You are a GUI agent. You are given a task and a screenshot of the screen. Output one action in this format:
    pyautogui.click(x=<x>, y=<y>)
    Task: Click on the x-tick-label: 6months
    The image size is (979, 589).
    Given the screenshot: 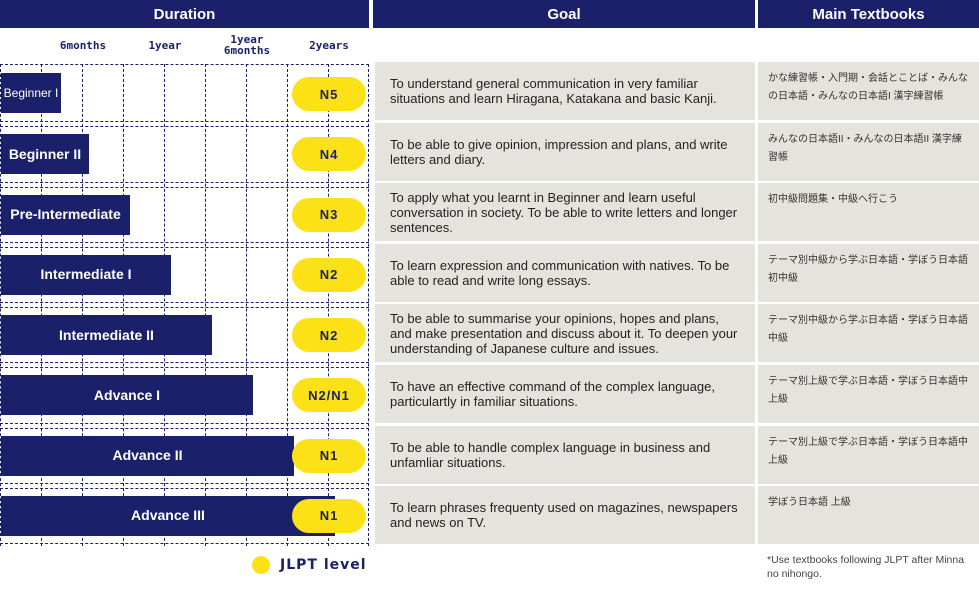 What is the action you would take?
    pyautogui.click(x=83, y=45)
    